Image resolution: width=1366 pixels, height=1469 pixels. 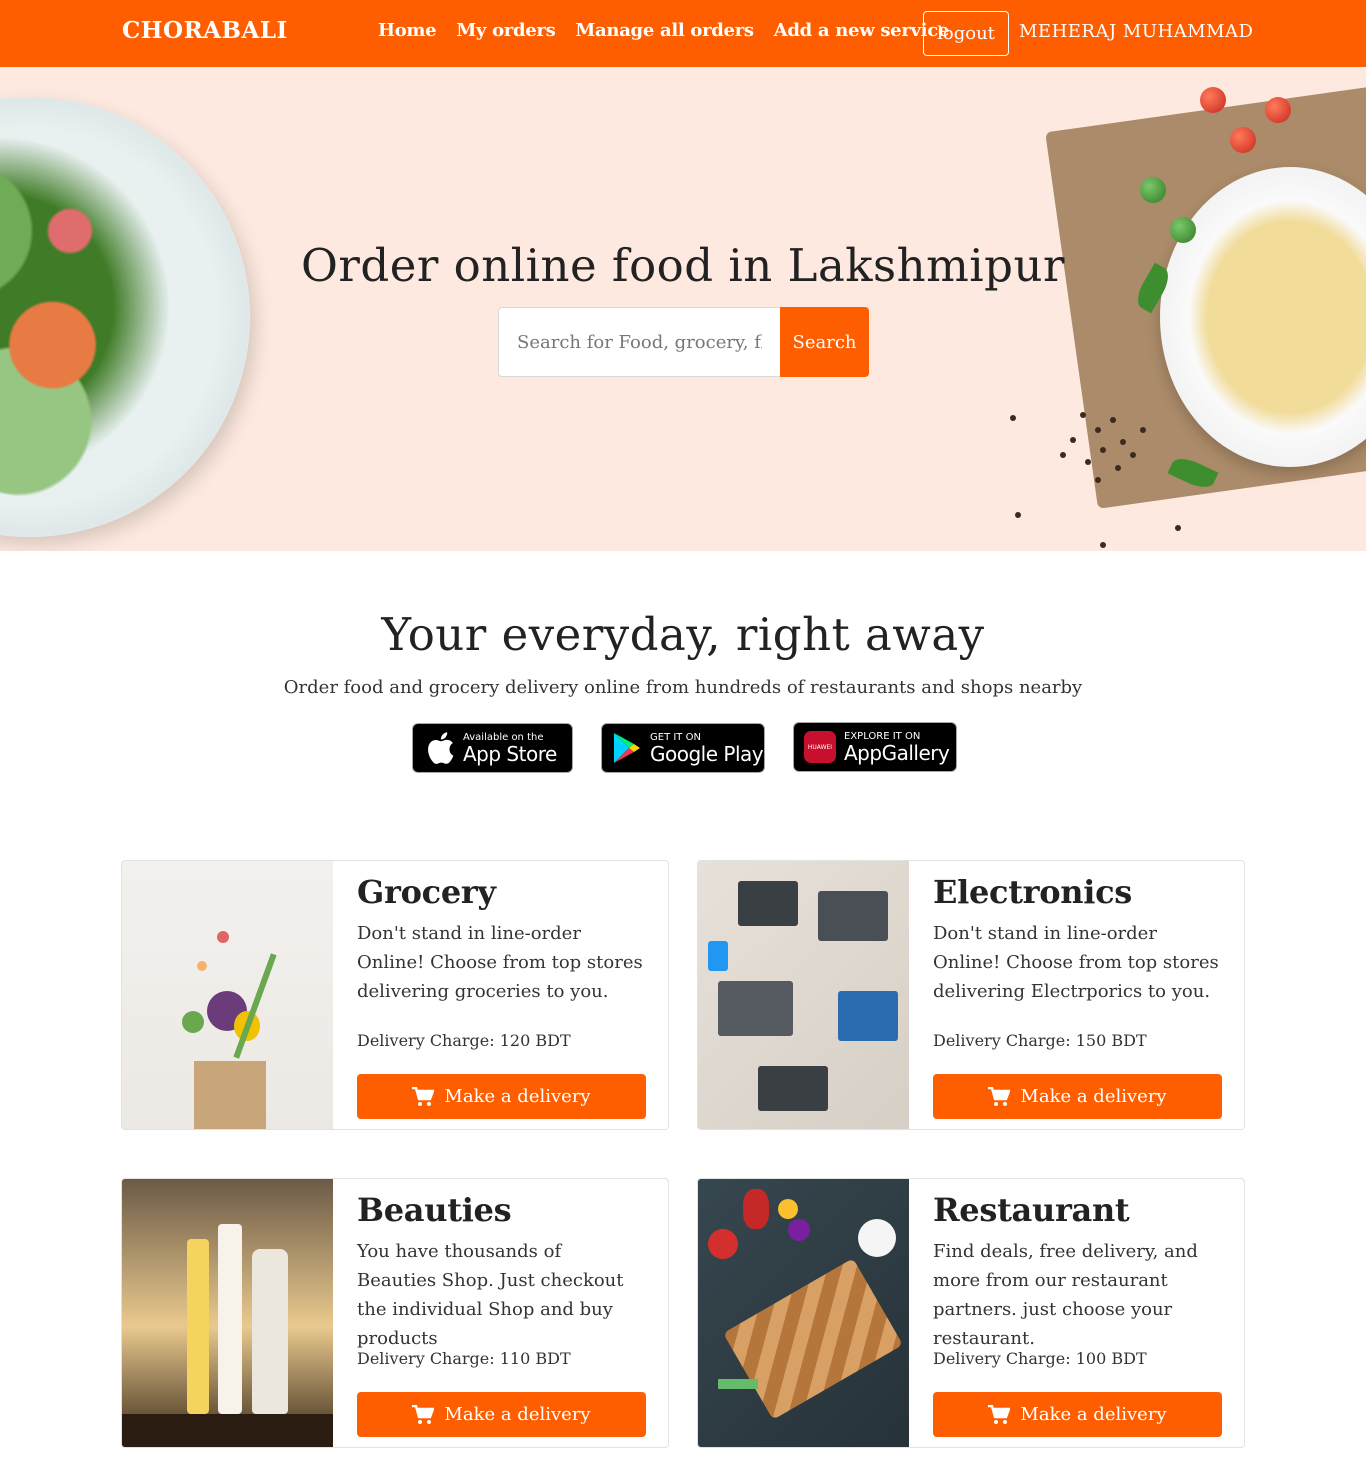 I want to click on badge-small-text: Available on the, so click(x=503, y=737).